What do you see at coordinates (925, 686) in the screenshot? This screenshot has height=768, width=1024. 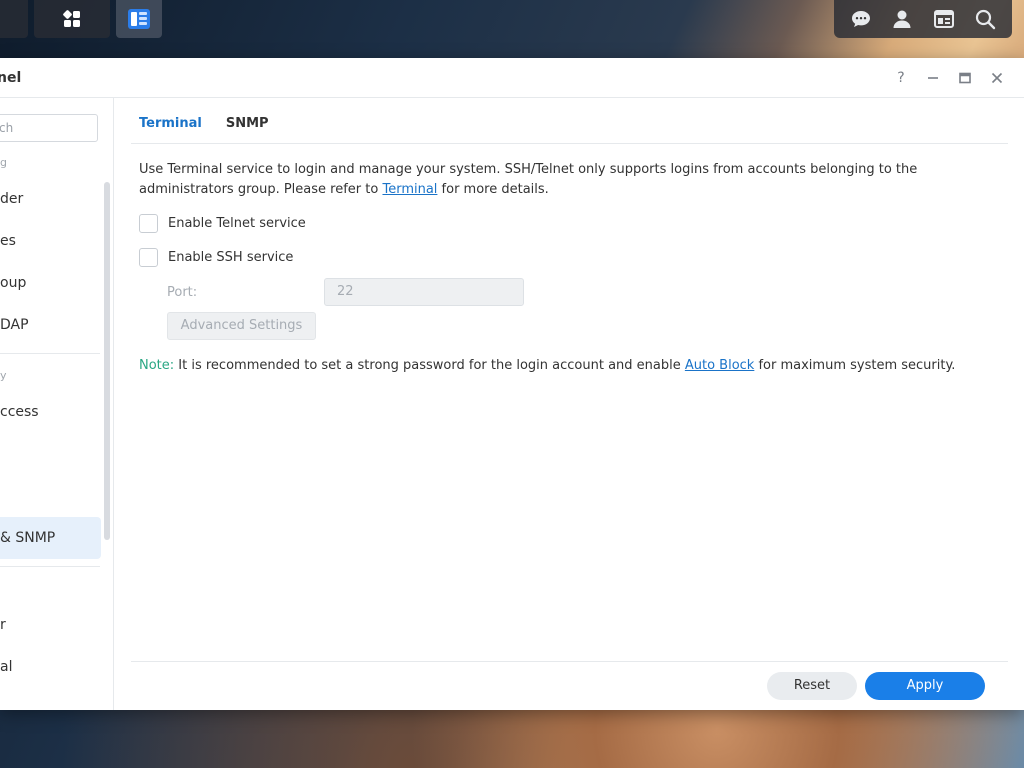 I see `apply-button: Apply` at bounding box center [925, 686].